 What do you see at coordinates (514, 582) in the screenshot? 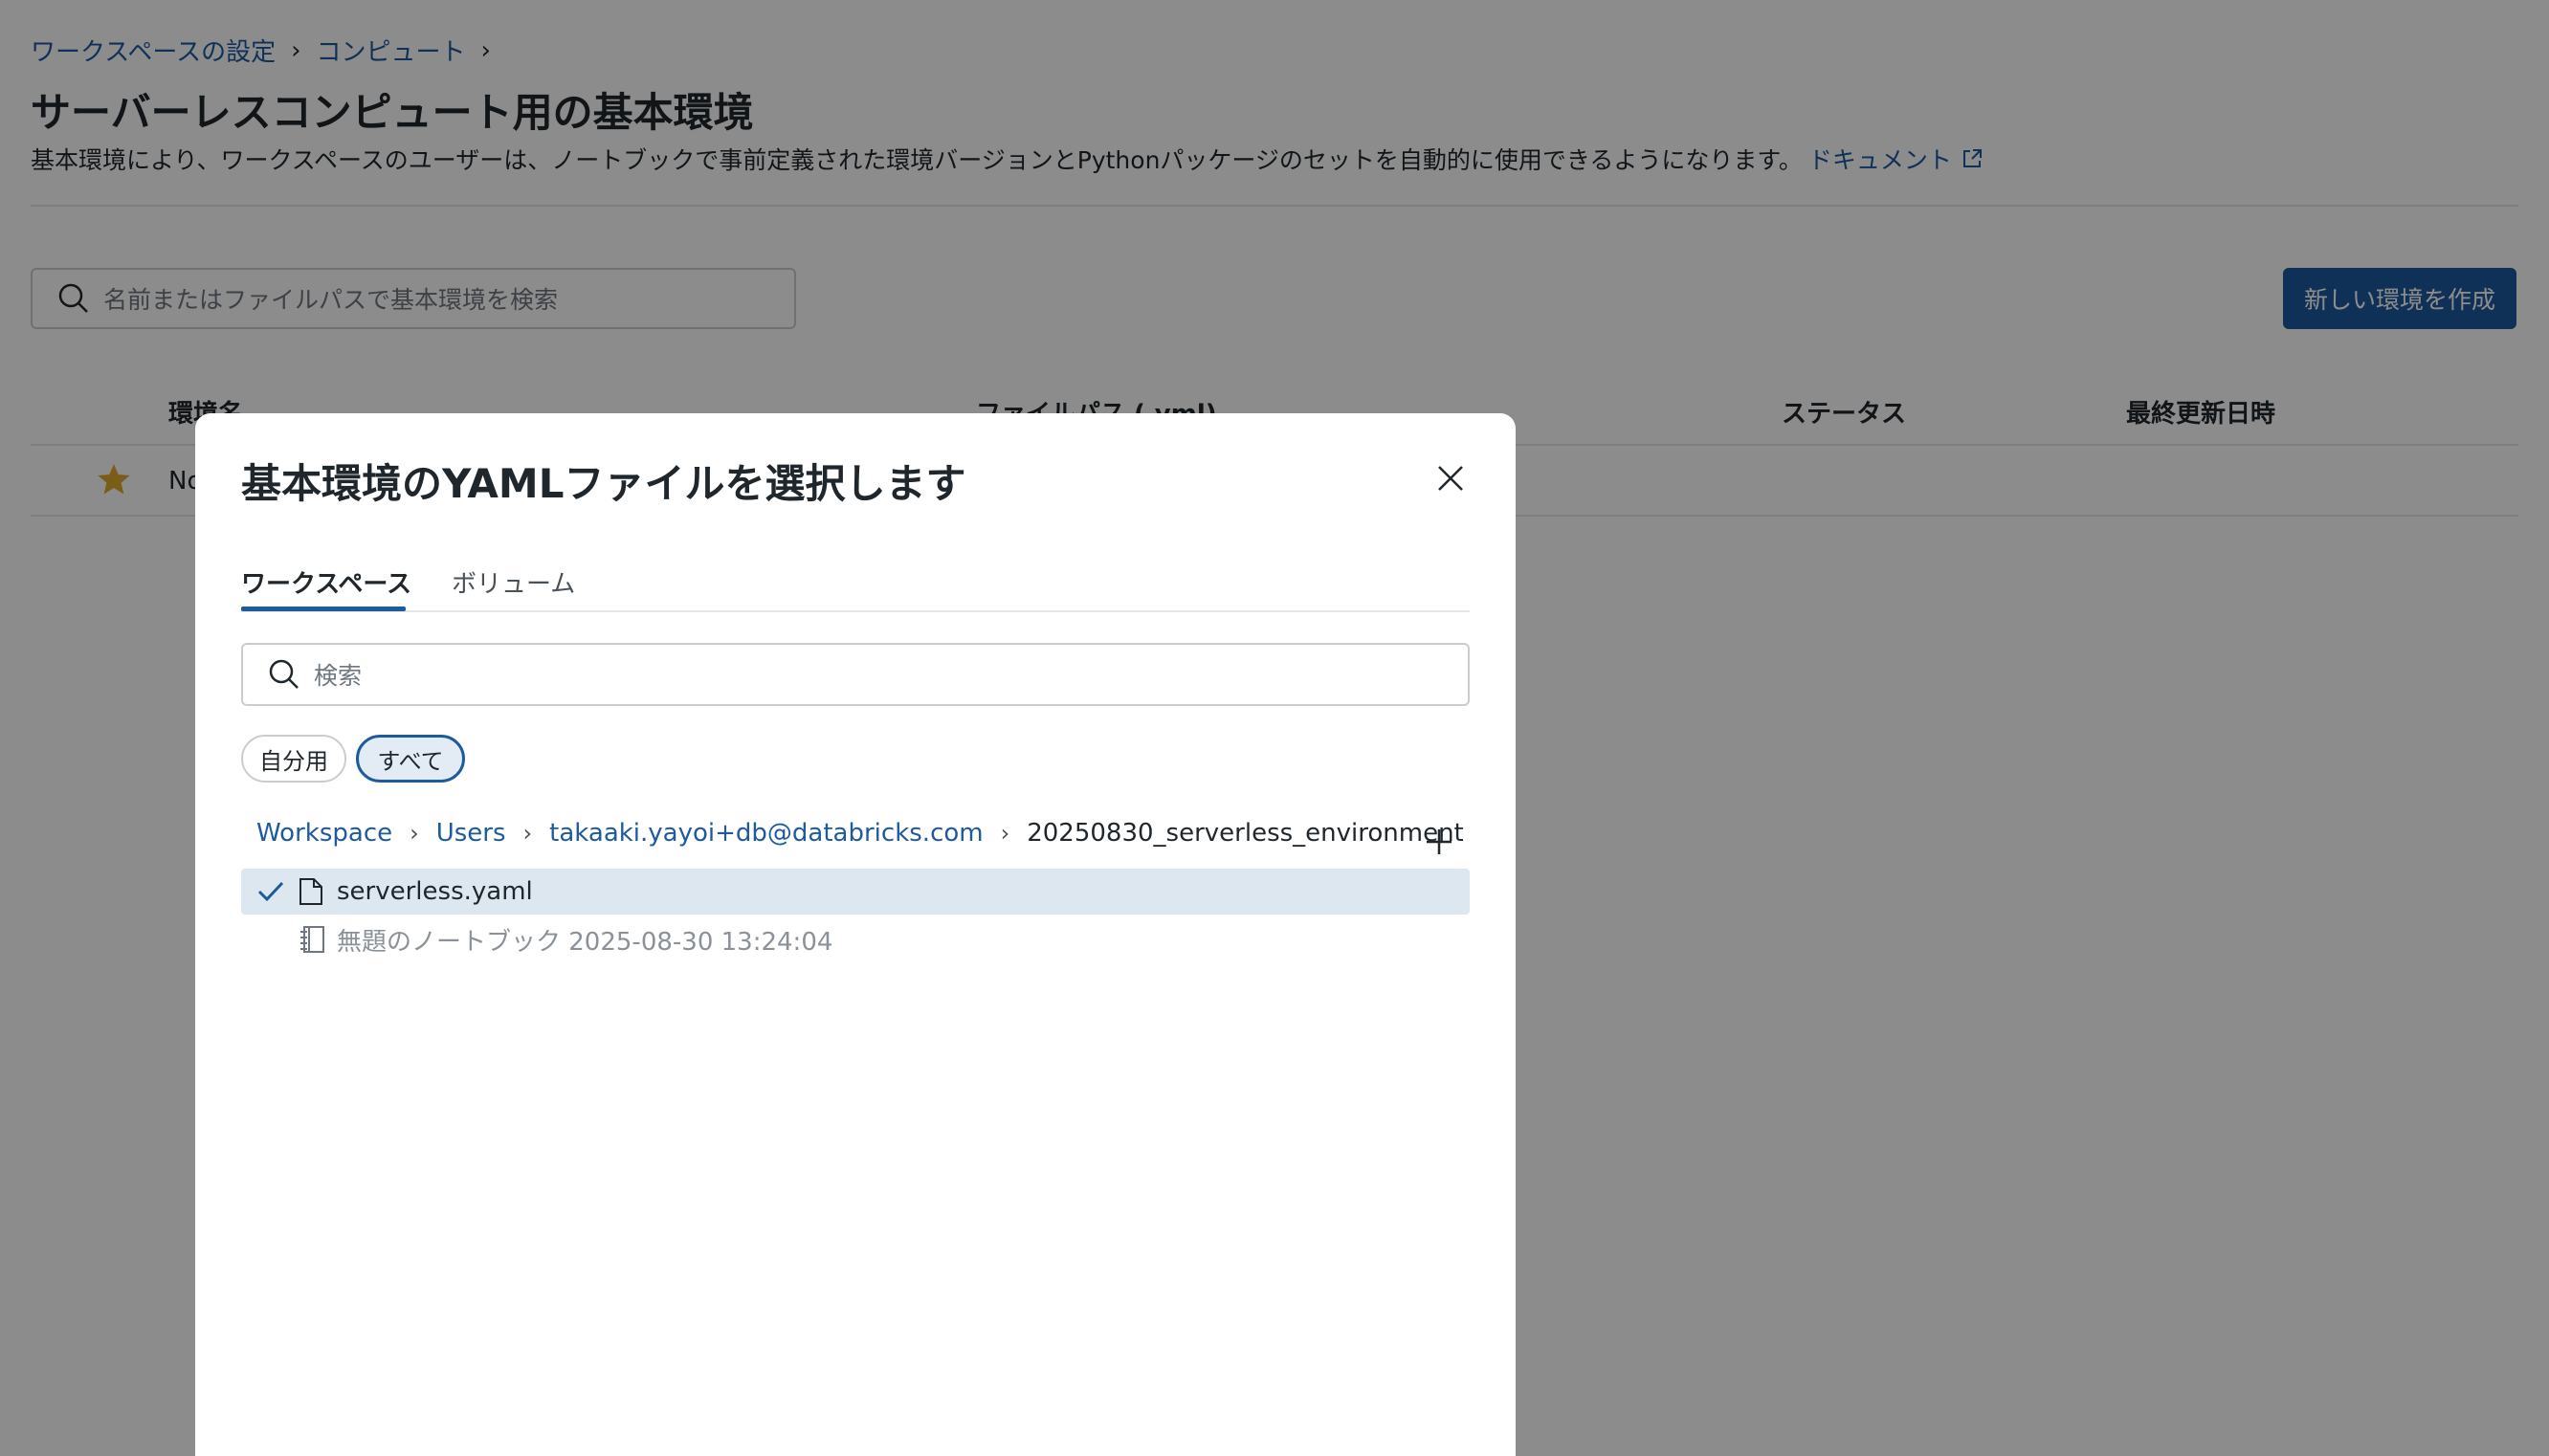
I see `tab-volumes: ボリューム` at bounding box center [514, 582].